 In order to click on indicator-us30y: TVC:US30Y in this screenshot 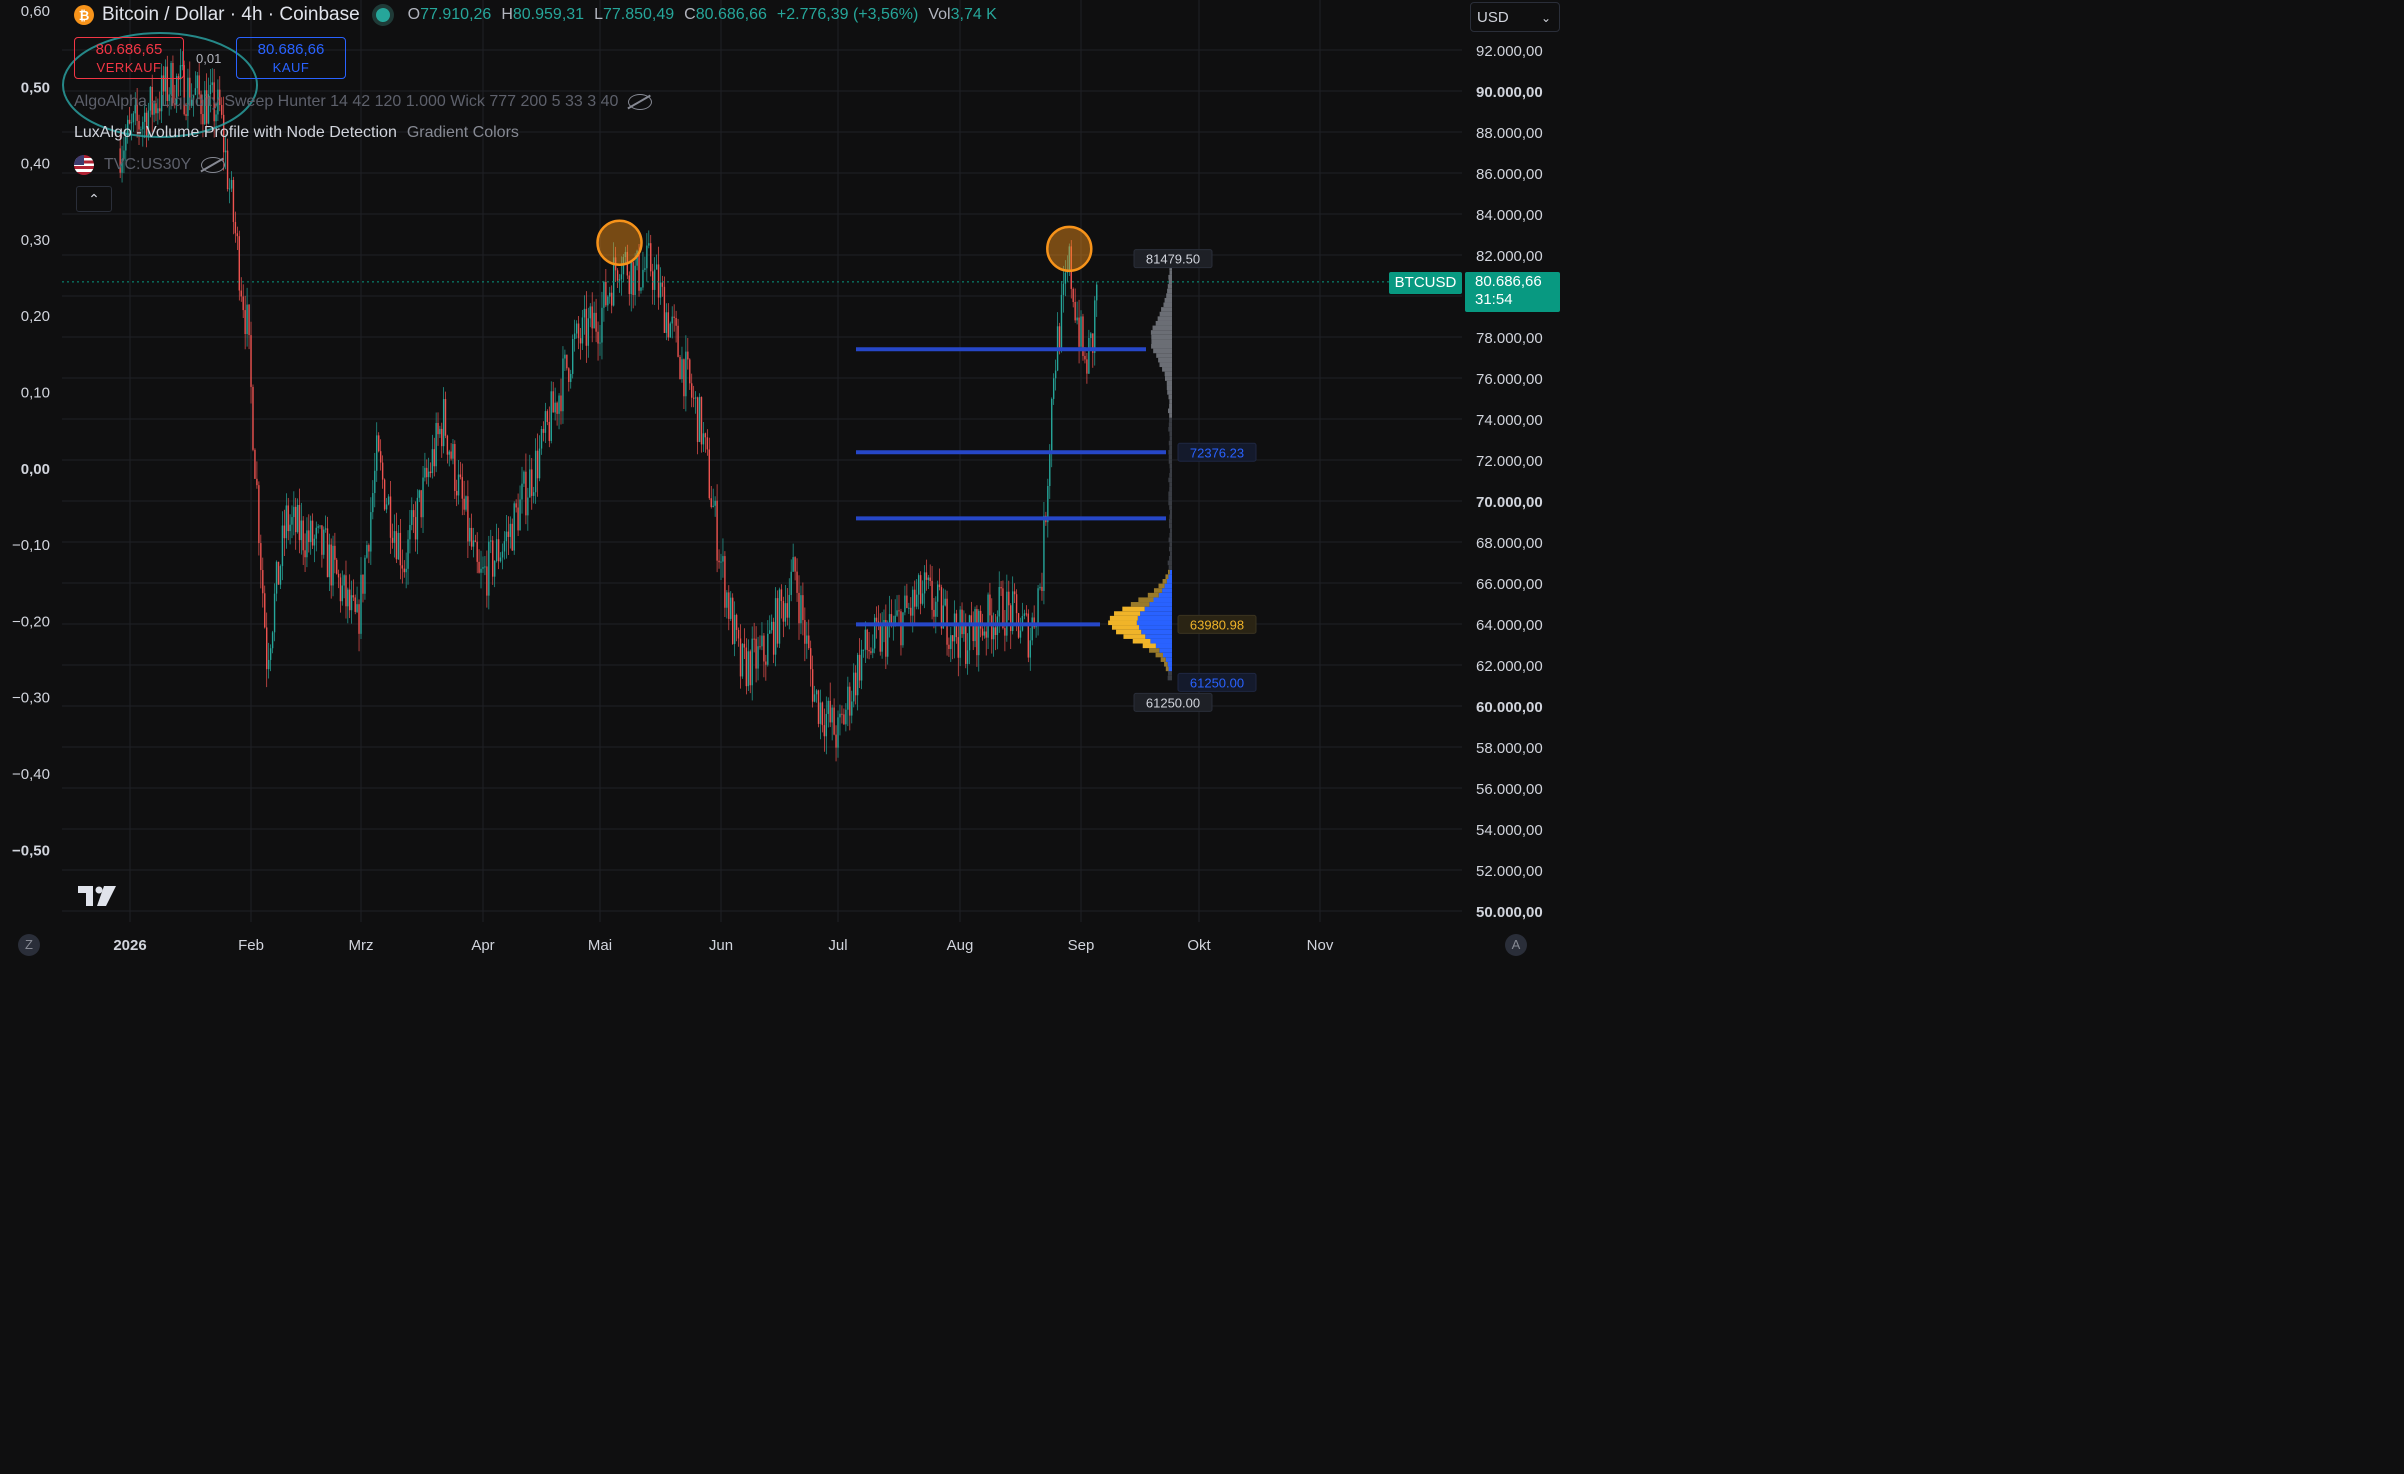, I will do `click(150, 165)`.